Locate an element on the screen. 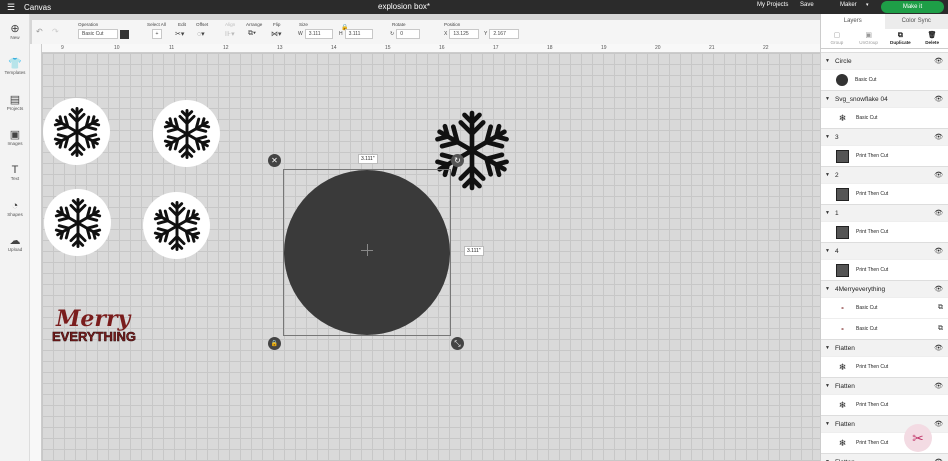 The width and height of the screenshot is (948, 461). arrange-icon: ⧉▾ is located at coordinates (252, 33).